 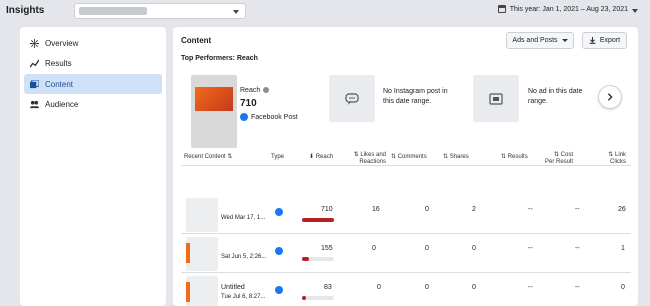 What do you see at coordinates (366, 159) in the screenshot?
I see `col-likes: ⇅ Likes and Reactions` at bounding box center [366, 159].